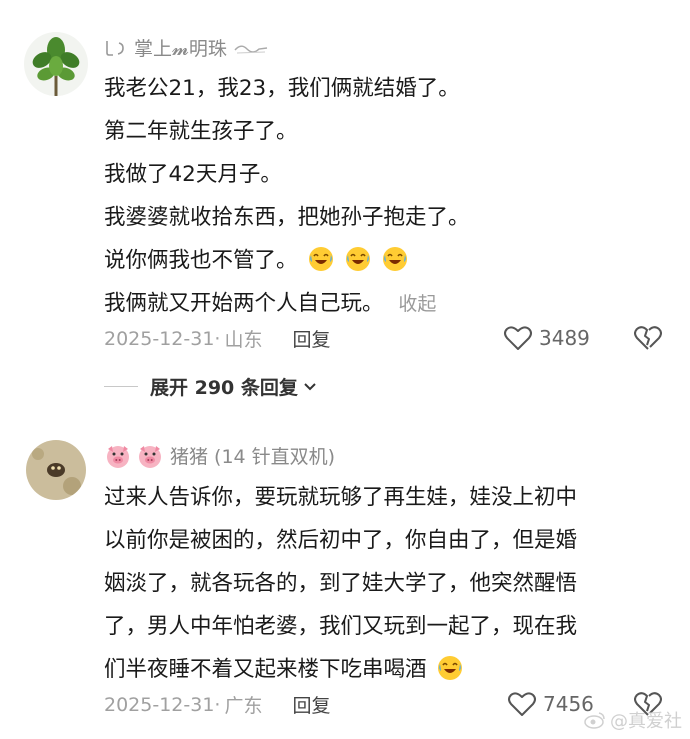 The height and width of the screenshot is (739, 690). What do you see at coordinates (201, 131) in the screenshot?
I see `comment-line: 第二年就生孩子了。` at bounding box center [201, 131].